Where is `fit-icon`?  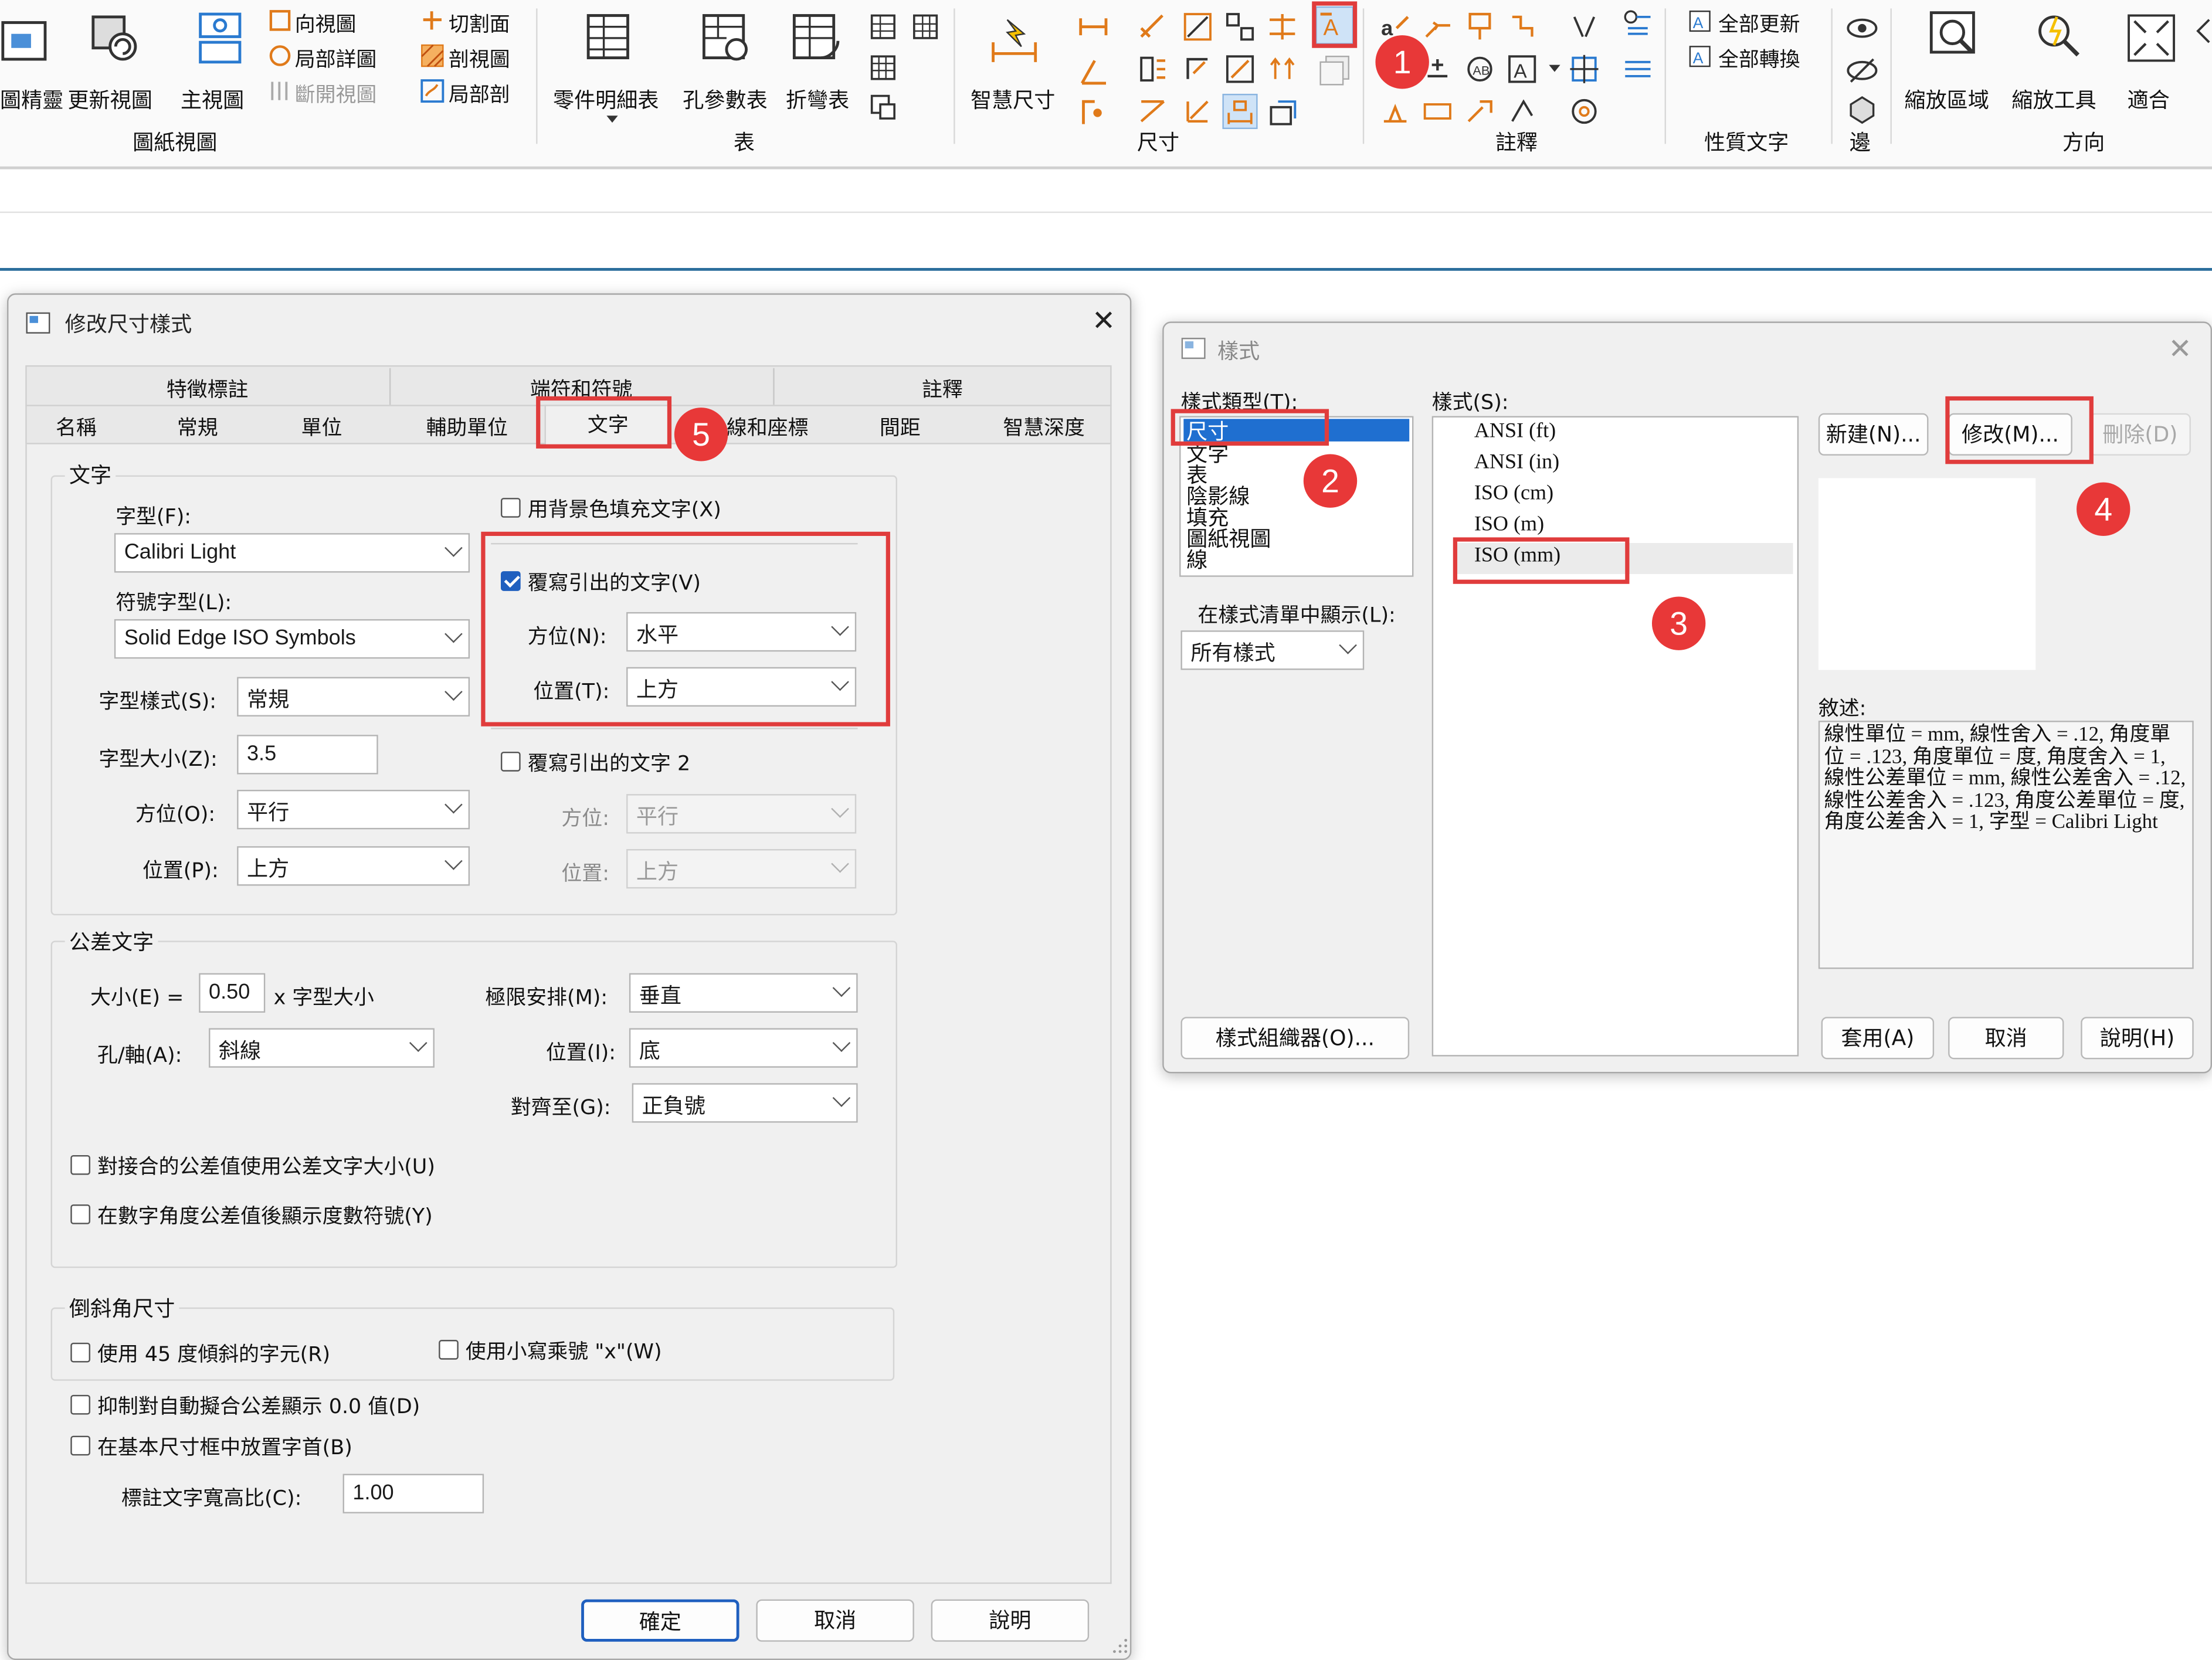
fit-icon is located at coordinates (2151, 38).